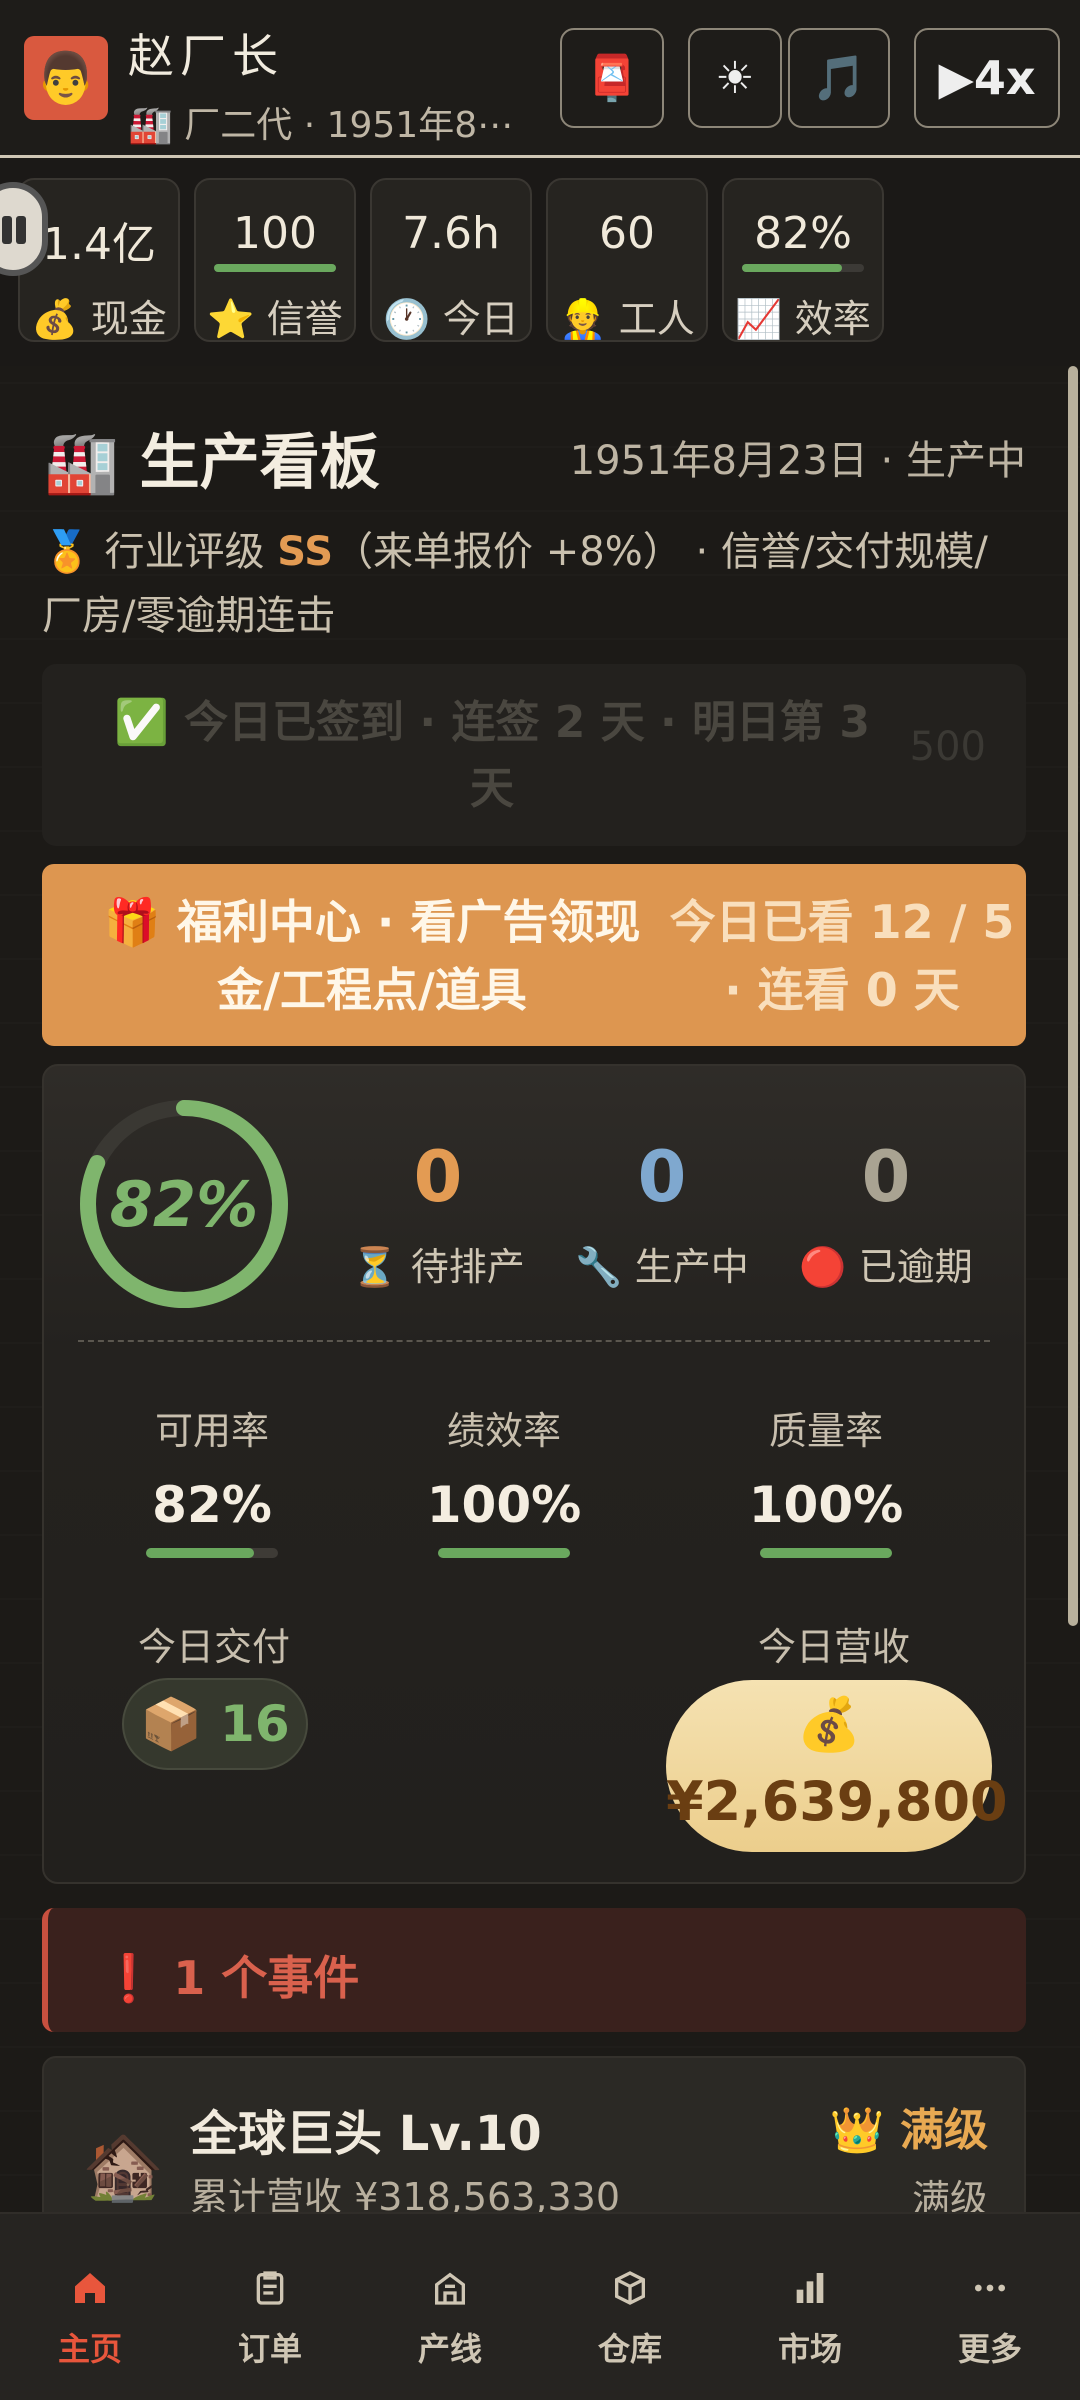  What do you see at coordinates (372, 956) in the screenshot?
I see `welfare-title: 🎁 福利中心 · 看广告领现金/工程点/道具` at bounding box center [372, 956].